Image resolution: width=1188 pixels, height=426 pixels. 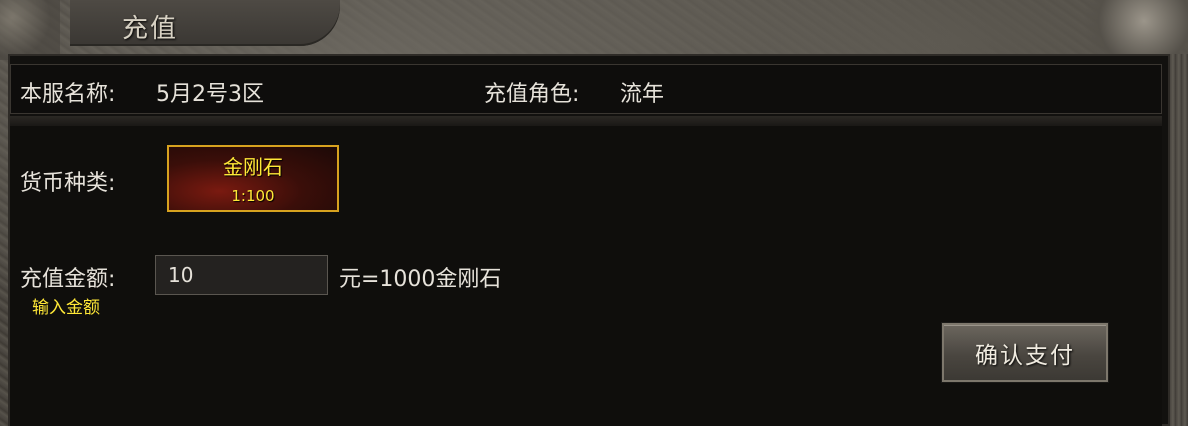 What do you see at coordinates (68, 183) in the screenshot?
I see `currency-type-label: 货币种类:` at bounding box center [68, 183].